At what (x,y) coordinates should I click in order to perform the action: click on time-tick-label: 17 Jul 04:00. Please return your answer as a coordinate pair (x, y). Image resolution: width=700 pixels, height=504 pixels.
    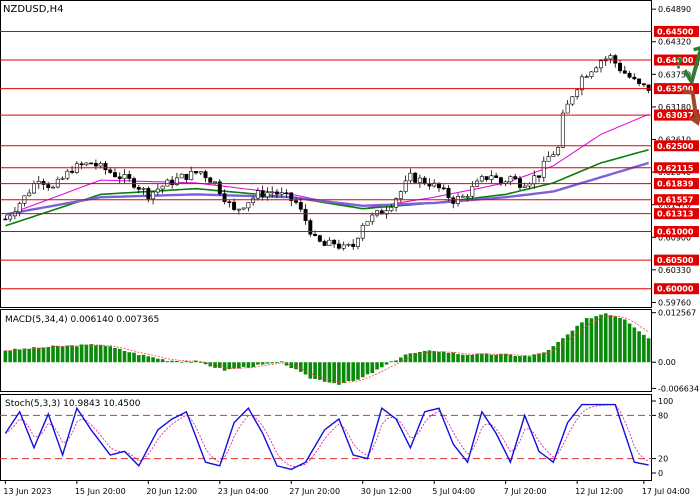
    Looking at the image, I should click on (666, 491).